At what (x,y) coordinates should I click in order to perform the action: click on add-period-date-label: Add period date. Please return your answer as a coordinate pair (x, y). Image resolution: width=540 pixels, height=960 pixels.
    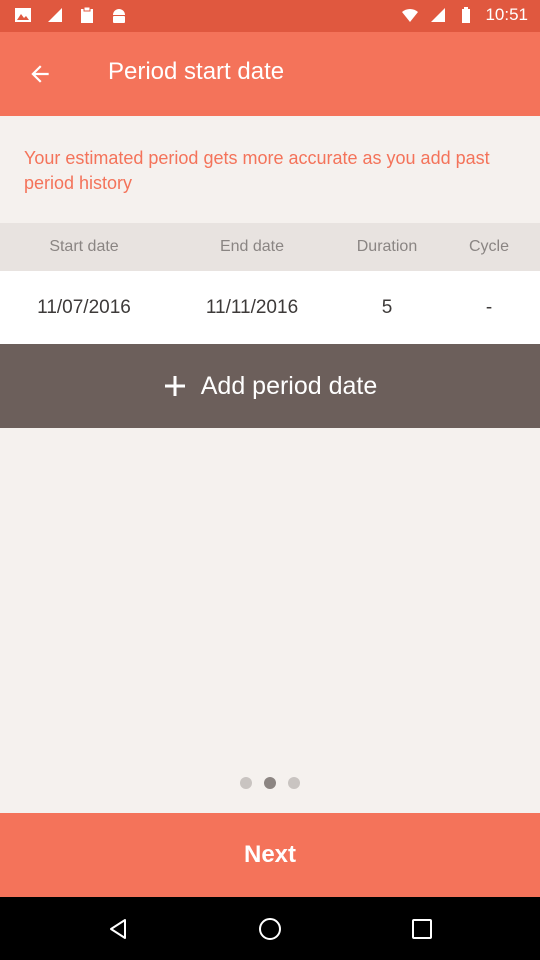
    Looking at the image, I should click on (289, 385).